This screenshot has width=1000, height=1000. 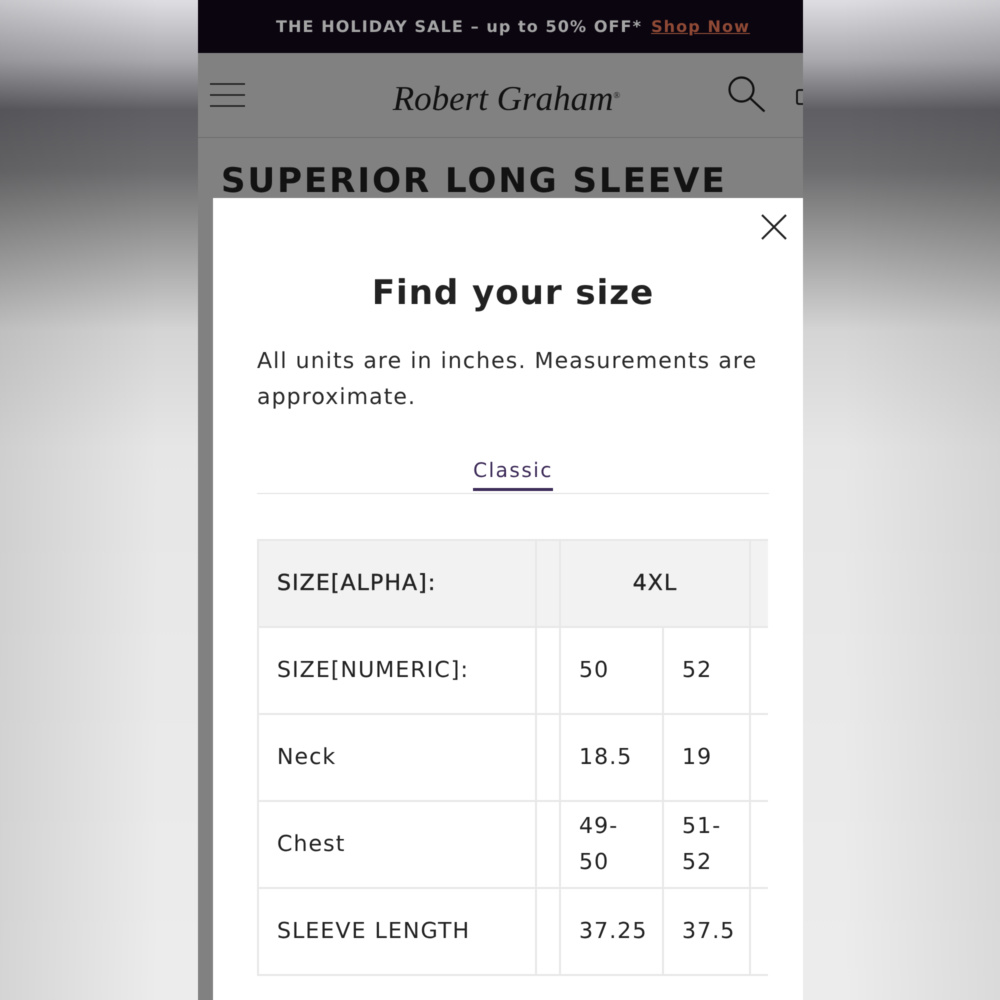 I want to click on table-cell: 37.25, so click(x=611, y=931).